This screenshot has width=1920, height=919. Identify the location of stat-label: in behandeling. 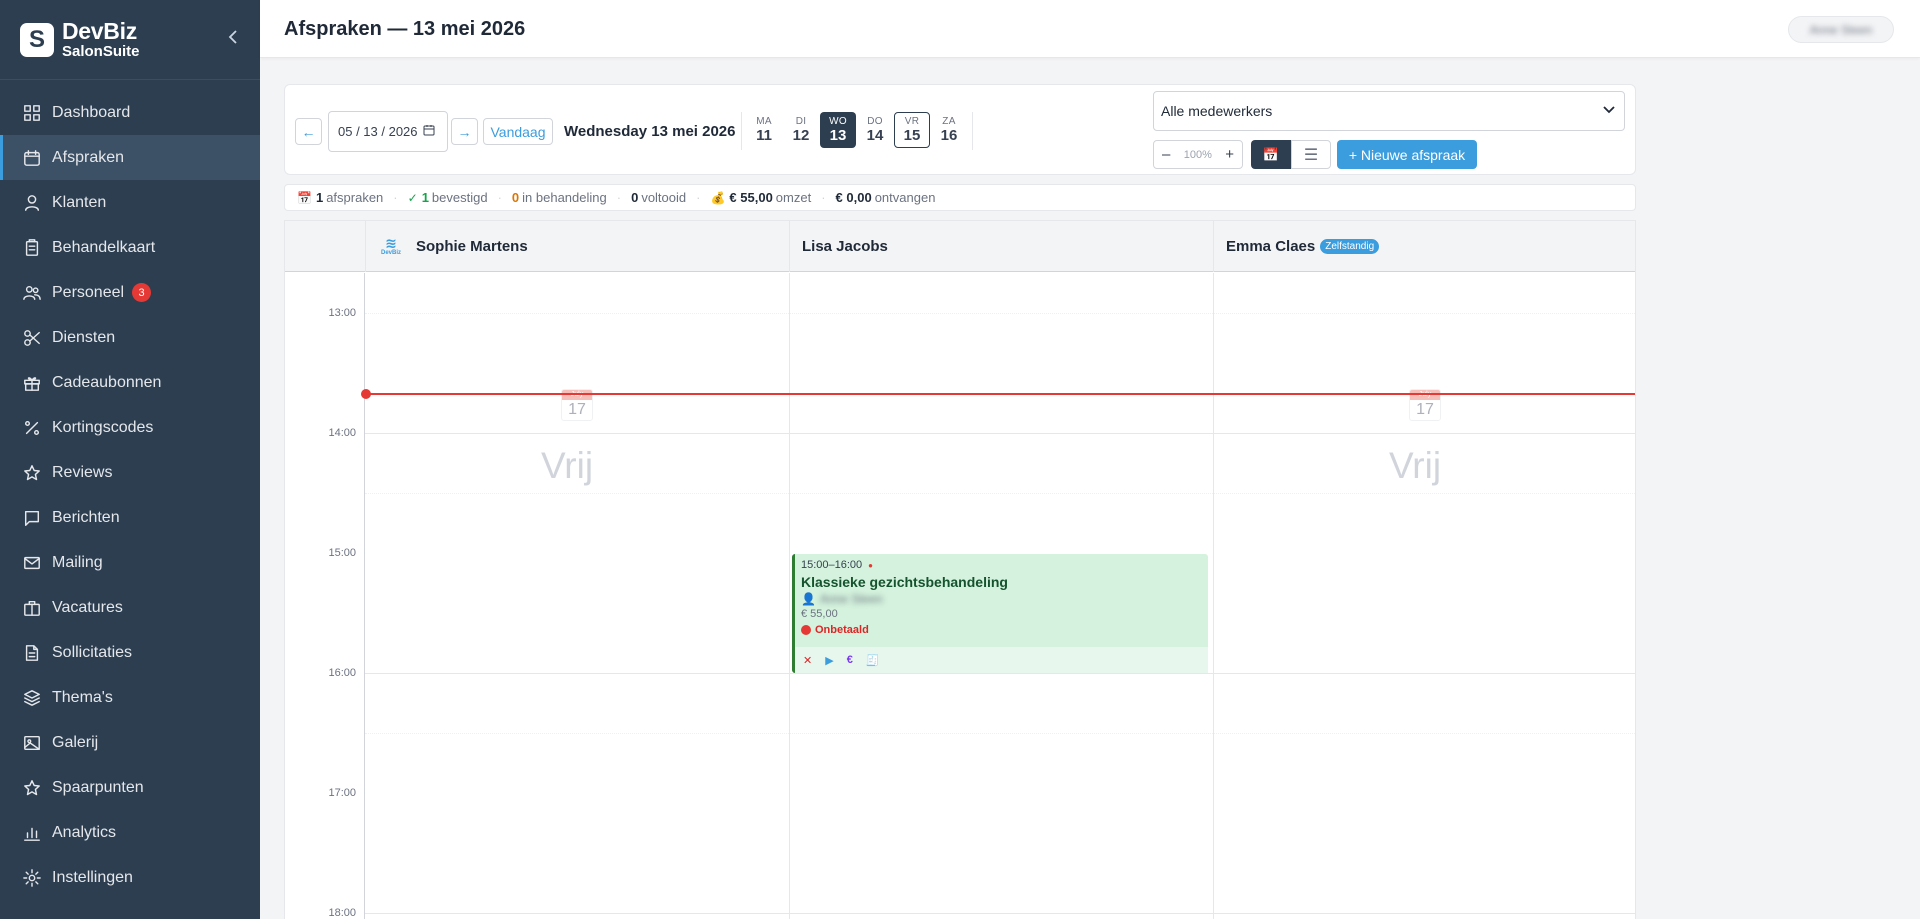
(564, 197).